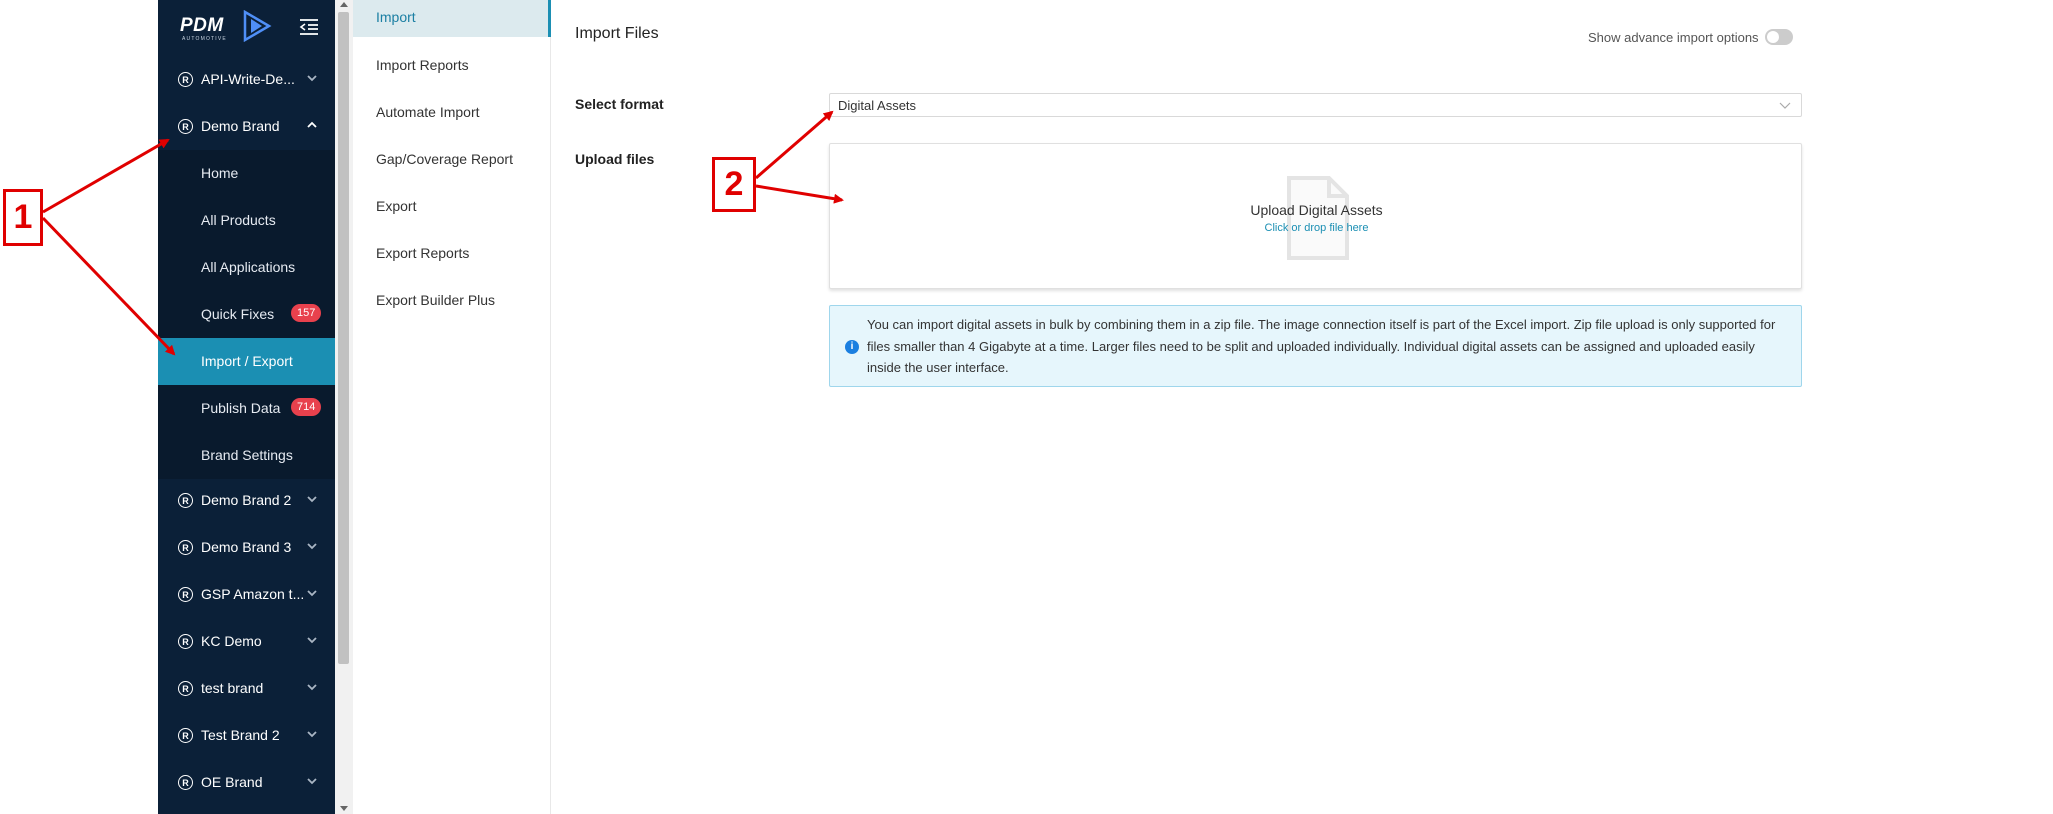 Image resolution: width=2053 pixels, height=814 pixels. What do you see at coordinates (312, 124) in the screenshot?
I see `chevron-up-icon` at bounding box center [312, 124].